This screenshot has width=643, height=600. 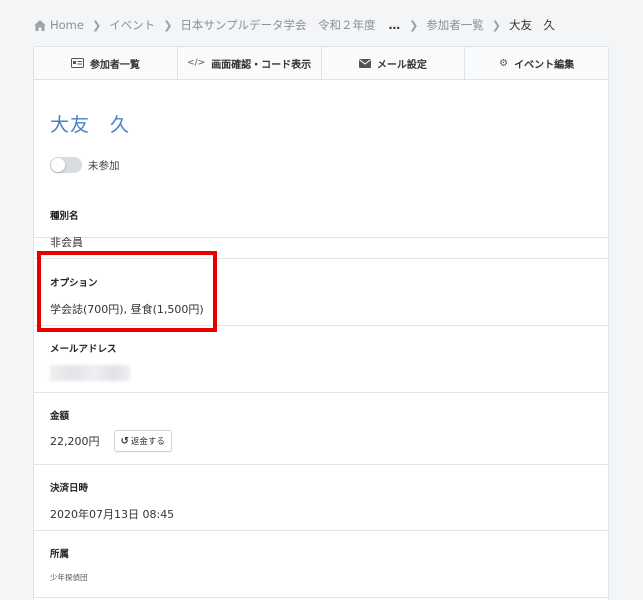 I want to click on id-card-icon, so click(x=77, y=63).